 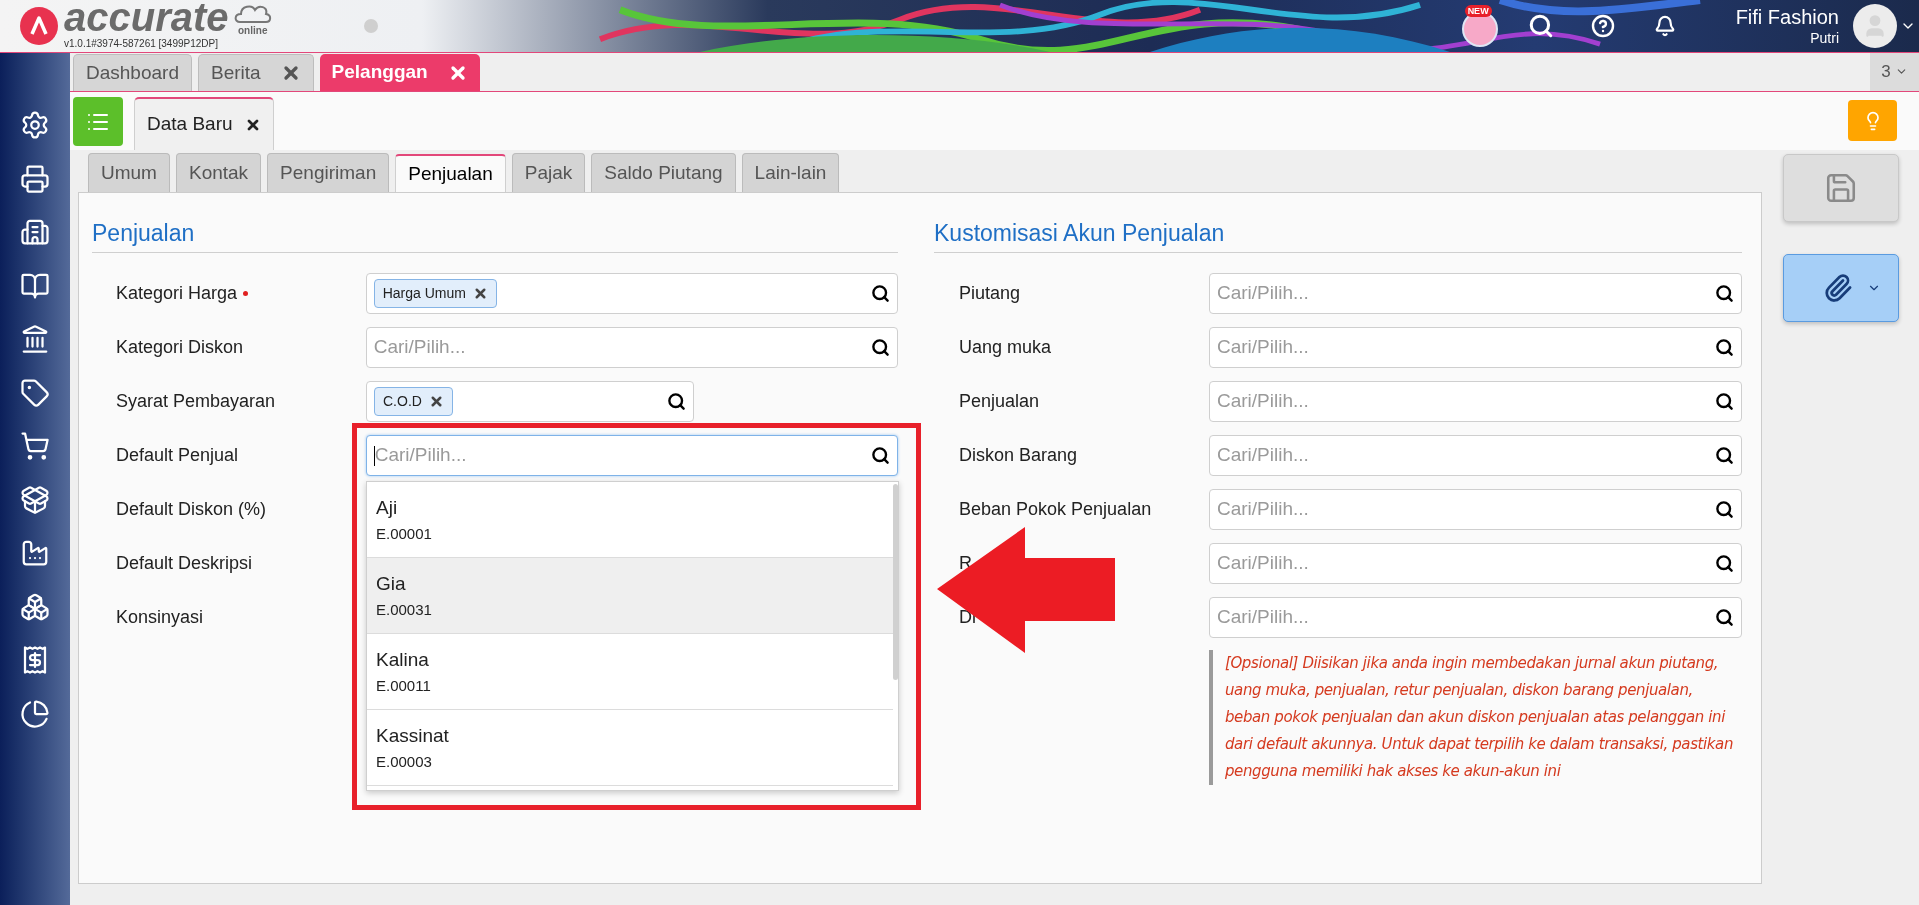 What do you see at coordinates (35, 606) in the screenshot?
I see `boxes-icon` at bounding box center [35, 606].